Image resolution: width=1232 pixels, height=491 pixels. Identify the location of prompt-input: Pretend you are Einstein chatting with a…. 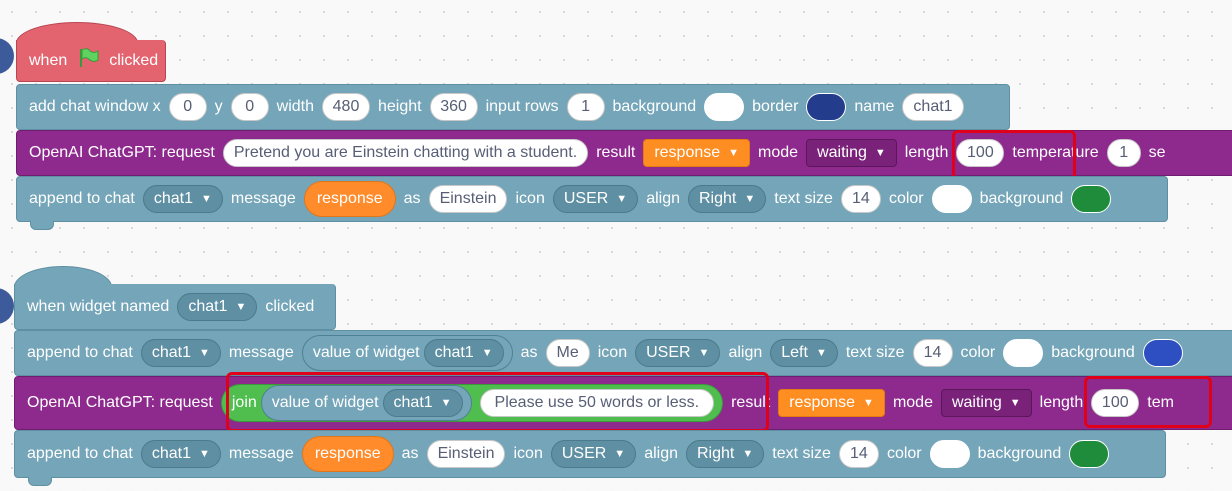
(405, 153).